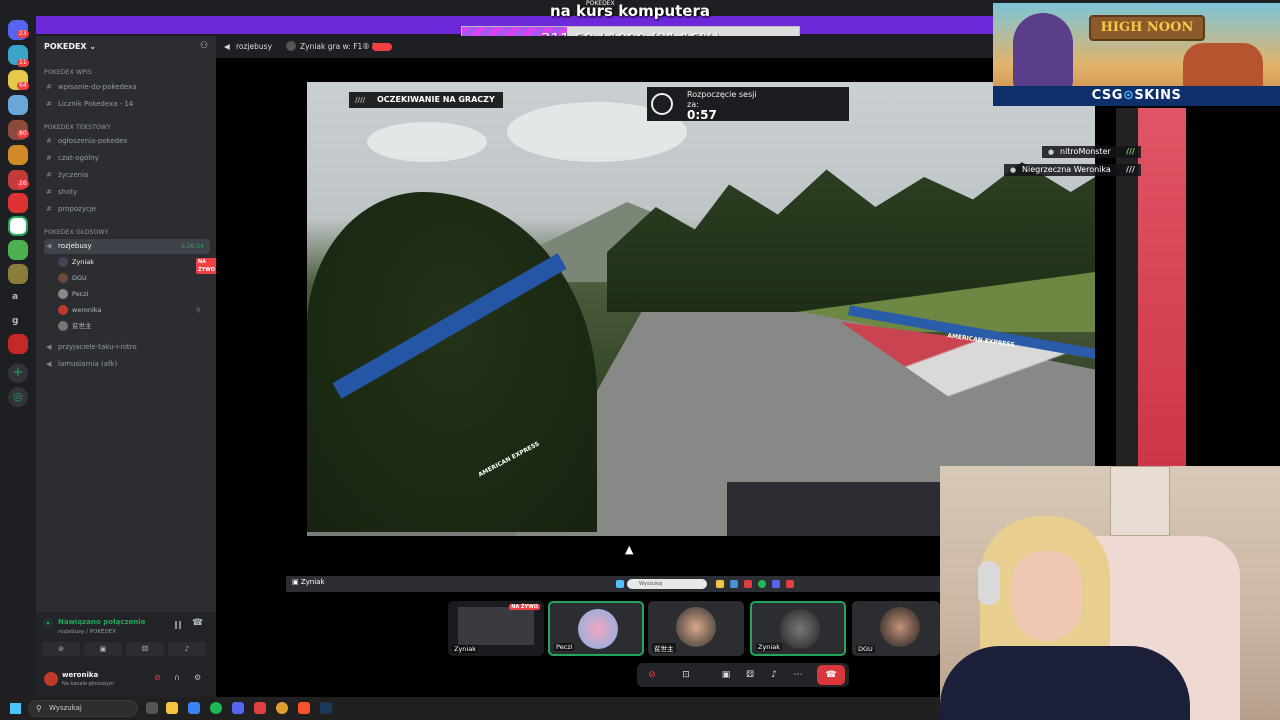 Image resolution: width=1280 pixels, height=720 pixels. Describe the element at coordinates (197, 677) in the screenshot. I see `gear-icon: ⚙` at that location.